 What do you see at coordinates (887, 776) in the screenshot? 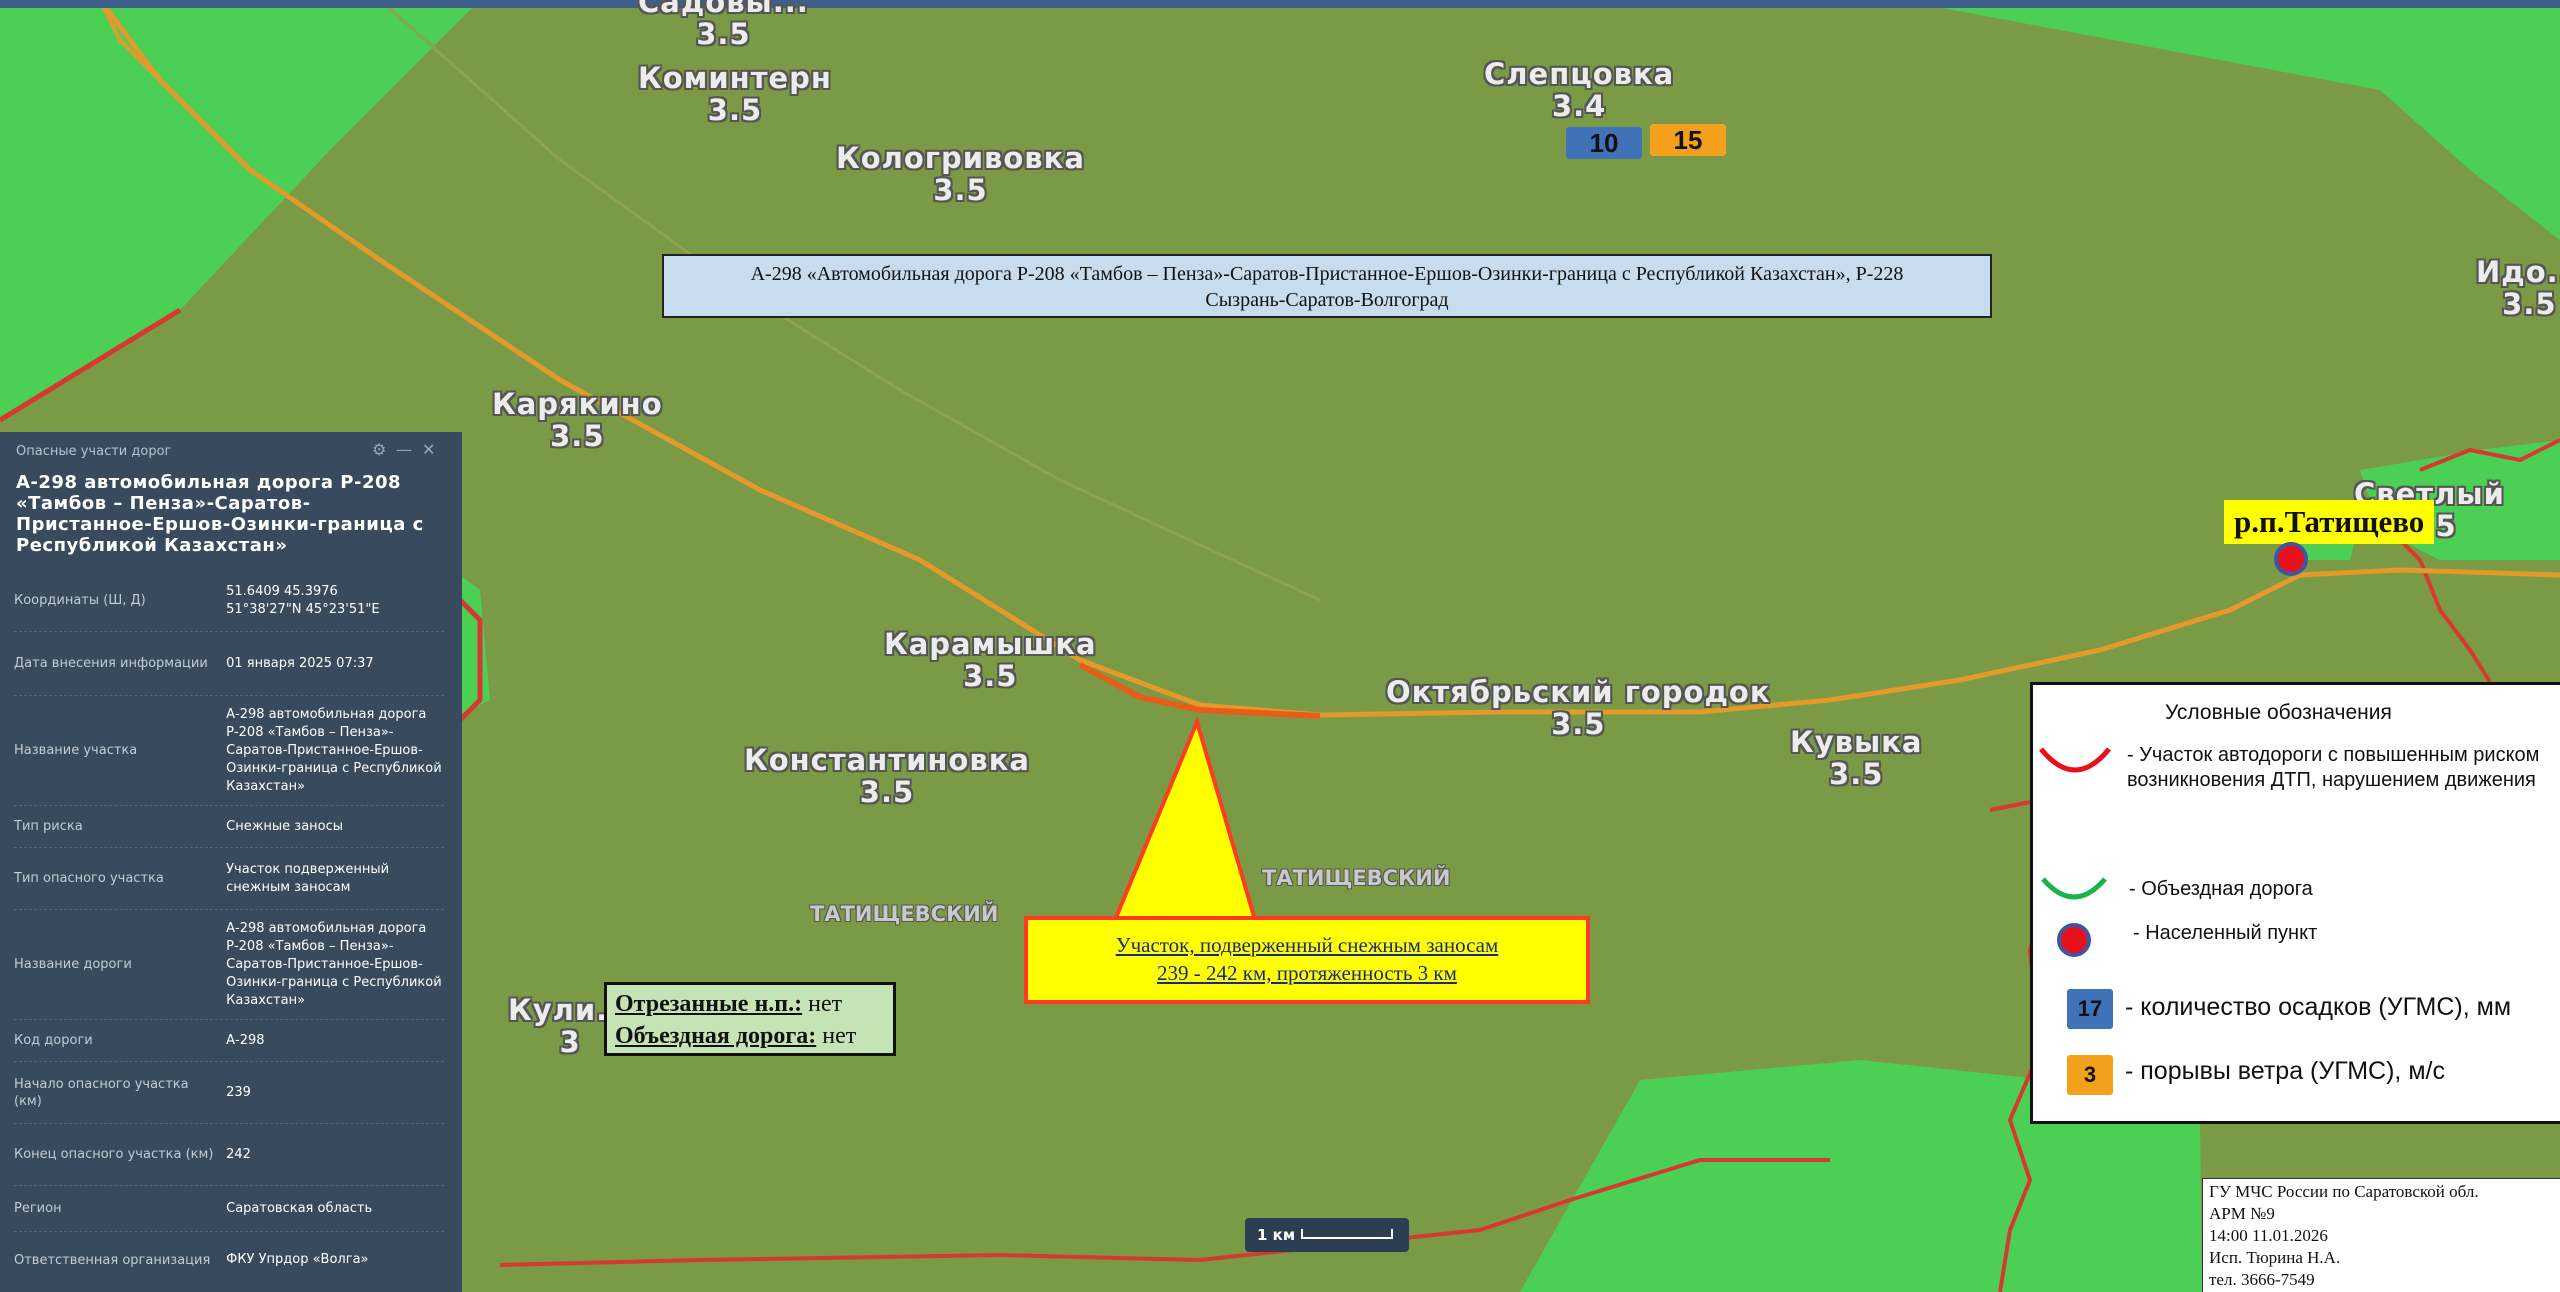
I see `place-label: Константиновка 3.5` at bounding box center [887, 776].